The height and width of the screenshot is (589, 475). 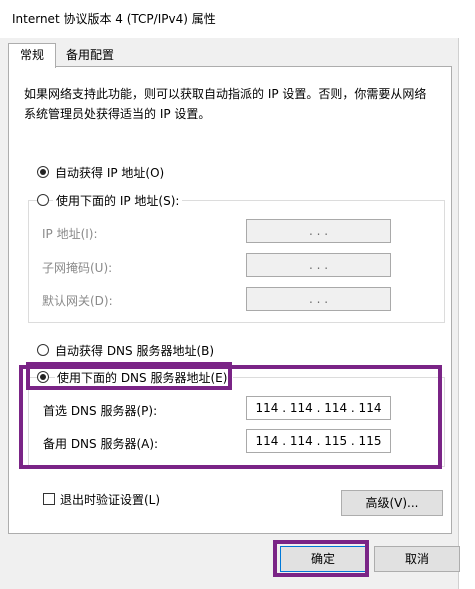 What do you see at coordinates (77, 268) in the screenshot?
I see `subnet-mask-label: 子网掩码(U):` at bounding box center [77, 268].